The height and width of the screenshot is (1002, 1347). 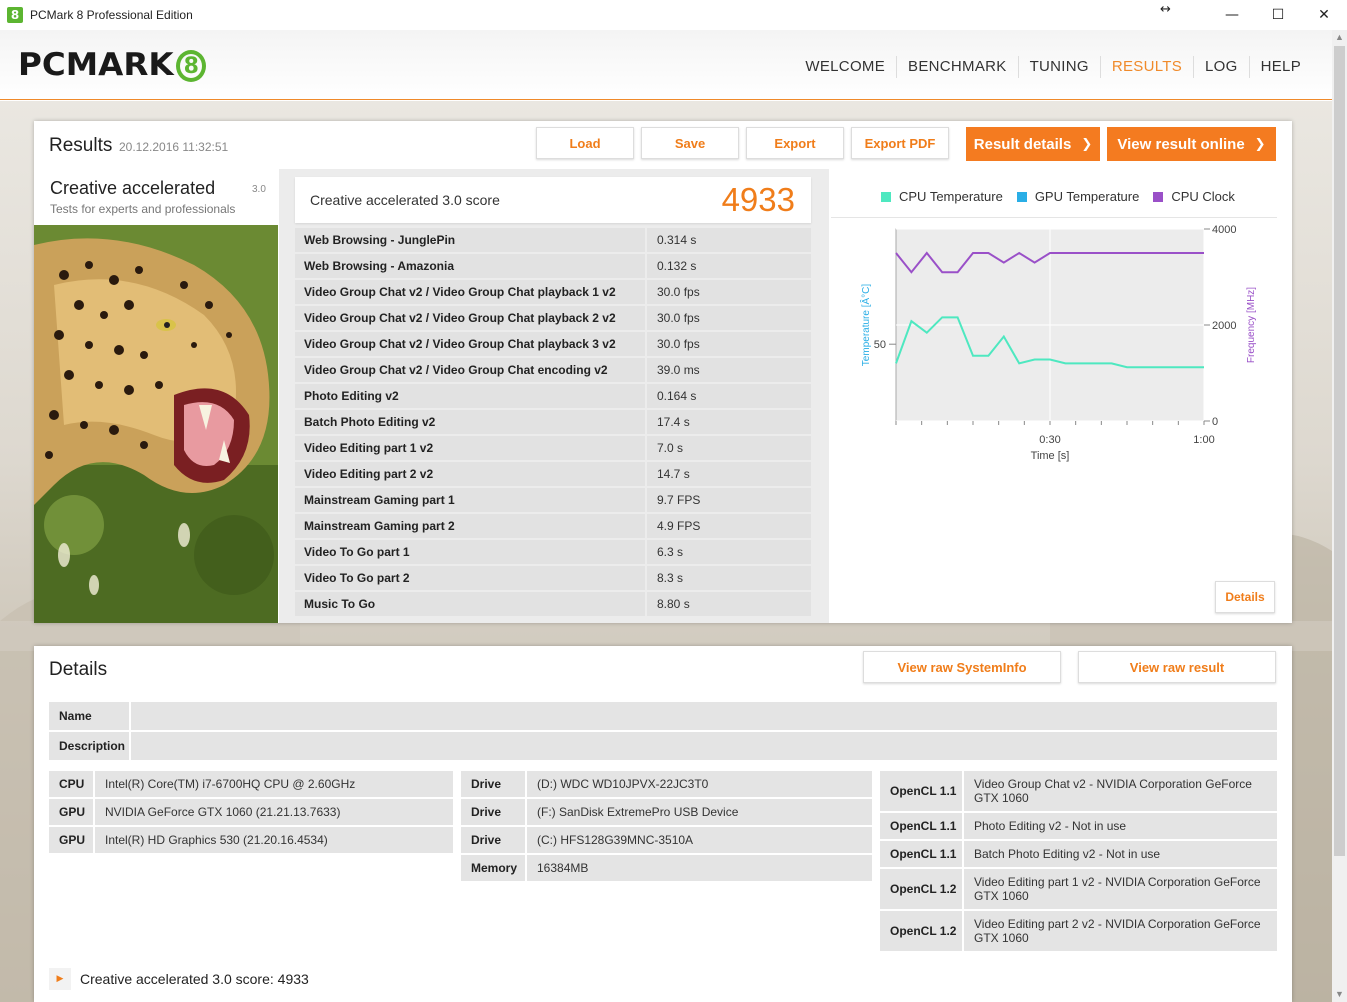 I want to click on y2-tick-label: 0, so click(x=1215, y=422).